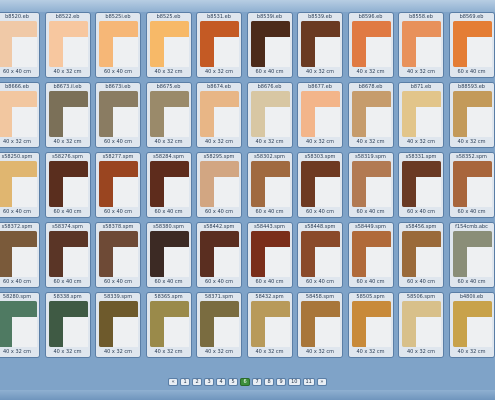 The image size is (495, 400). I want to click on product-card: b8569.eb 60 x 40 cm, so click(471, 45).